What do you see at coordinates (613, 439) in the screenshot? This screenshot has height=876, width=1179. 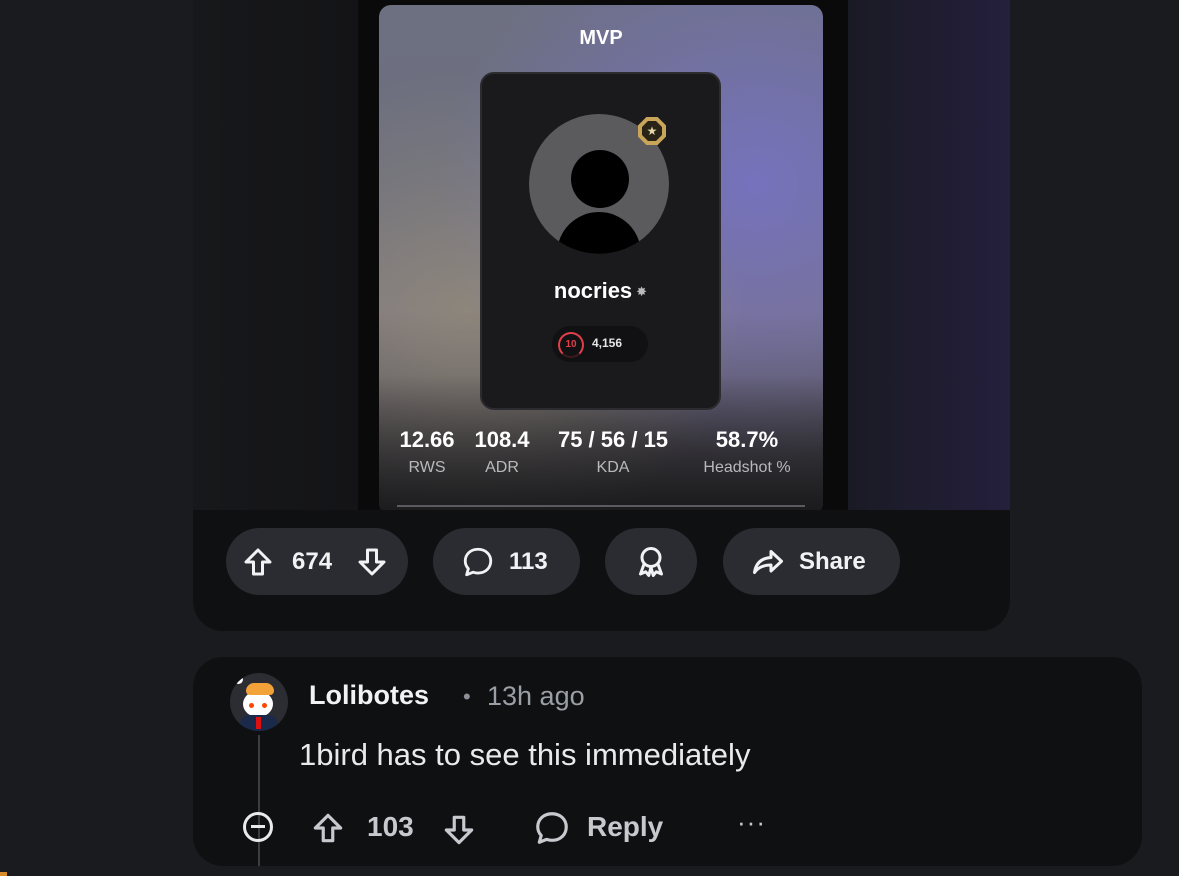 I see `stat-value: 75 / 56 / 15` at bounding box center [613, 439].